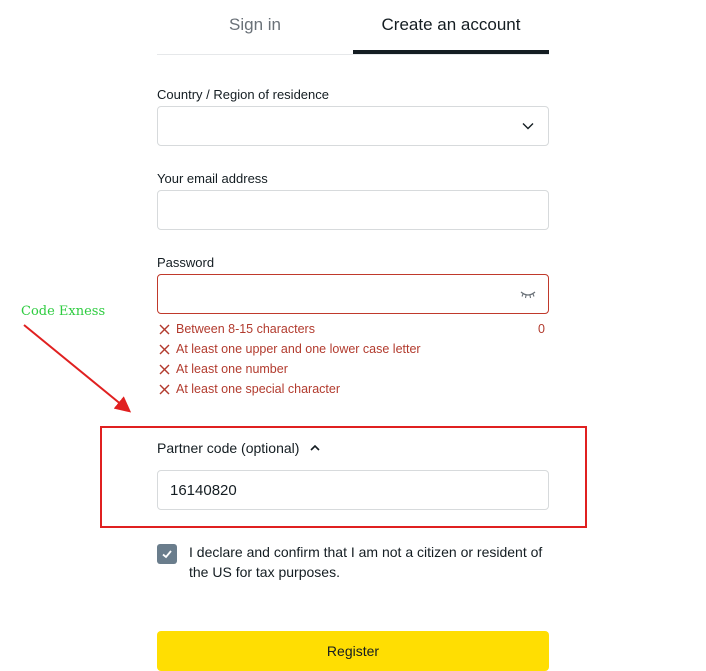 Image resolution: width=706 pixels, height=671 pixels. I want to click on password-label: Password, so click(186, 262).